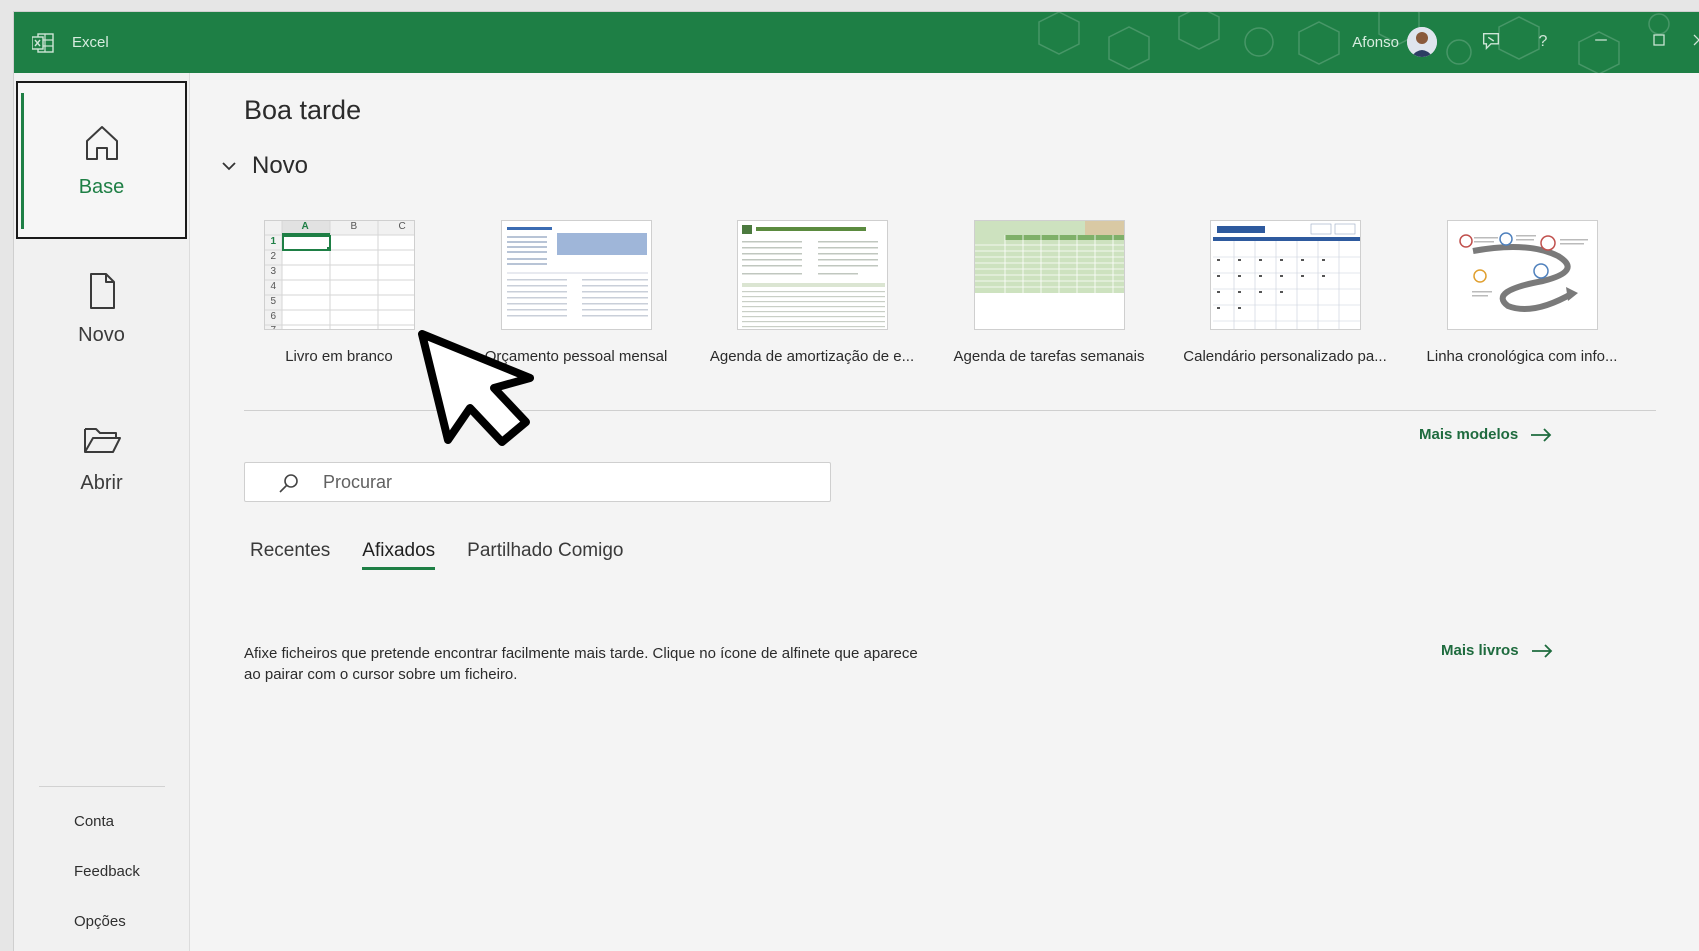 This screenshot has height=951, width=1699. I want to click on row-header: 1, so click(273, 241).